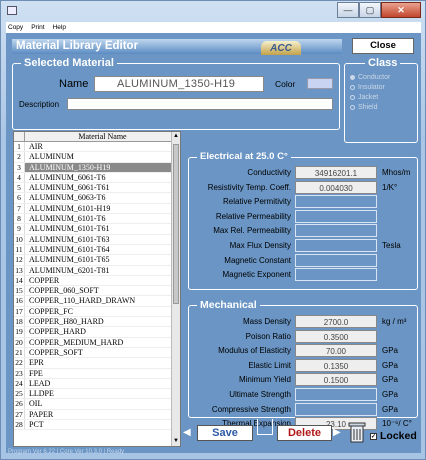  Describe the element at coordinates (336, 336) in the screenshot. I see `property-value-field: 0.3500` at that location.